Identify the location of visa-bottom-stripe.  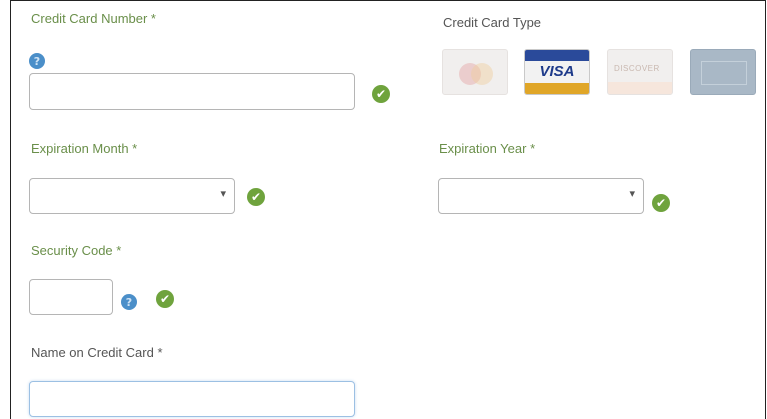
(557, 88).